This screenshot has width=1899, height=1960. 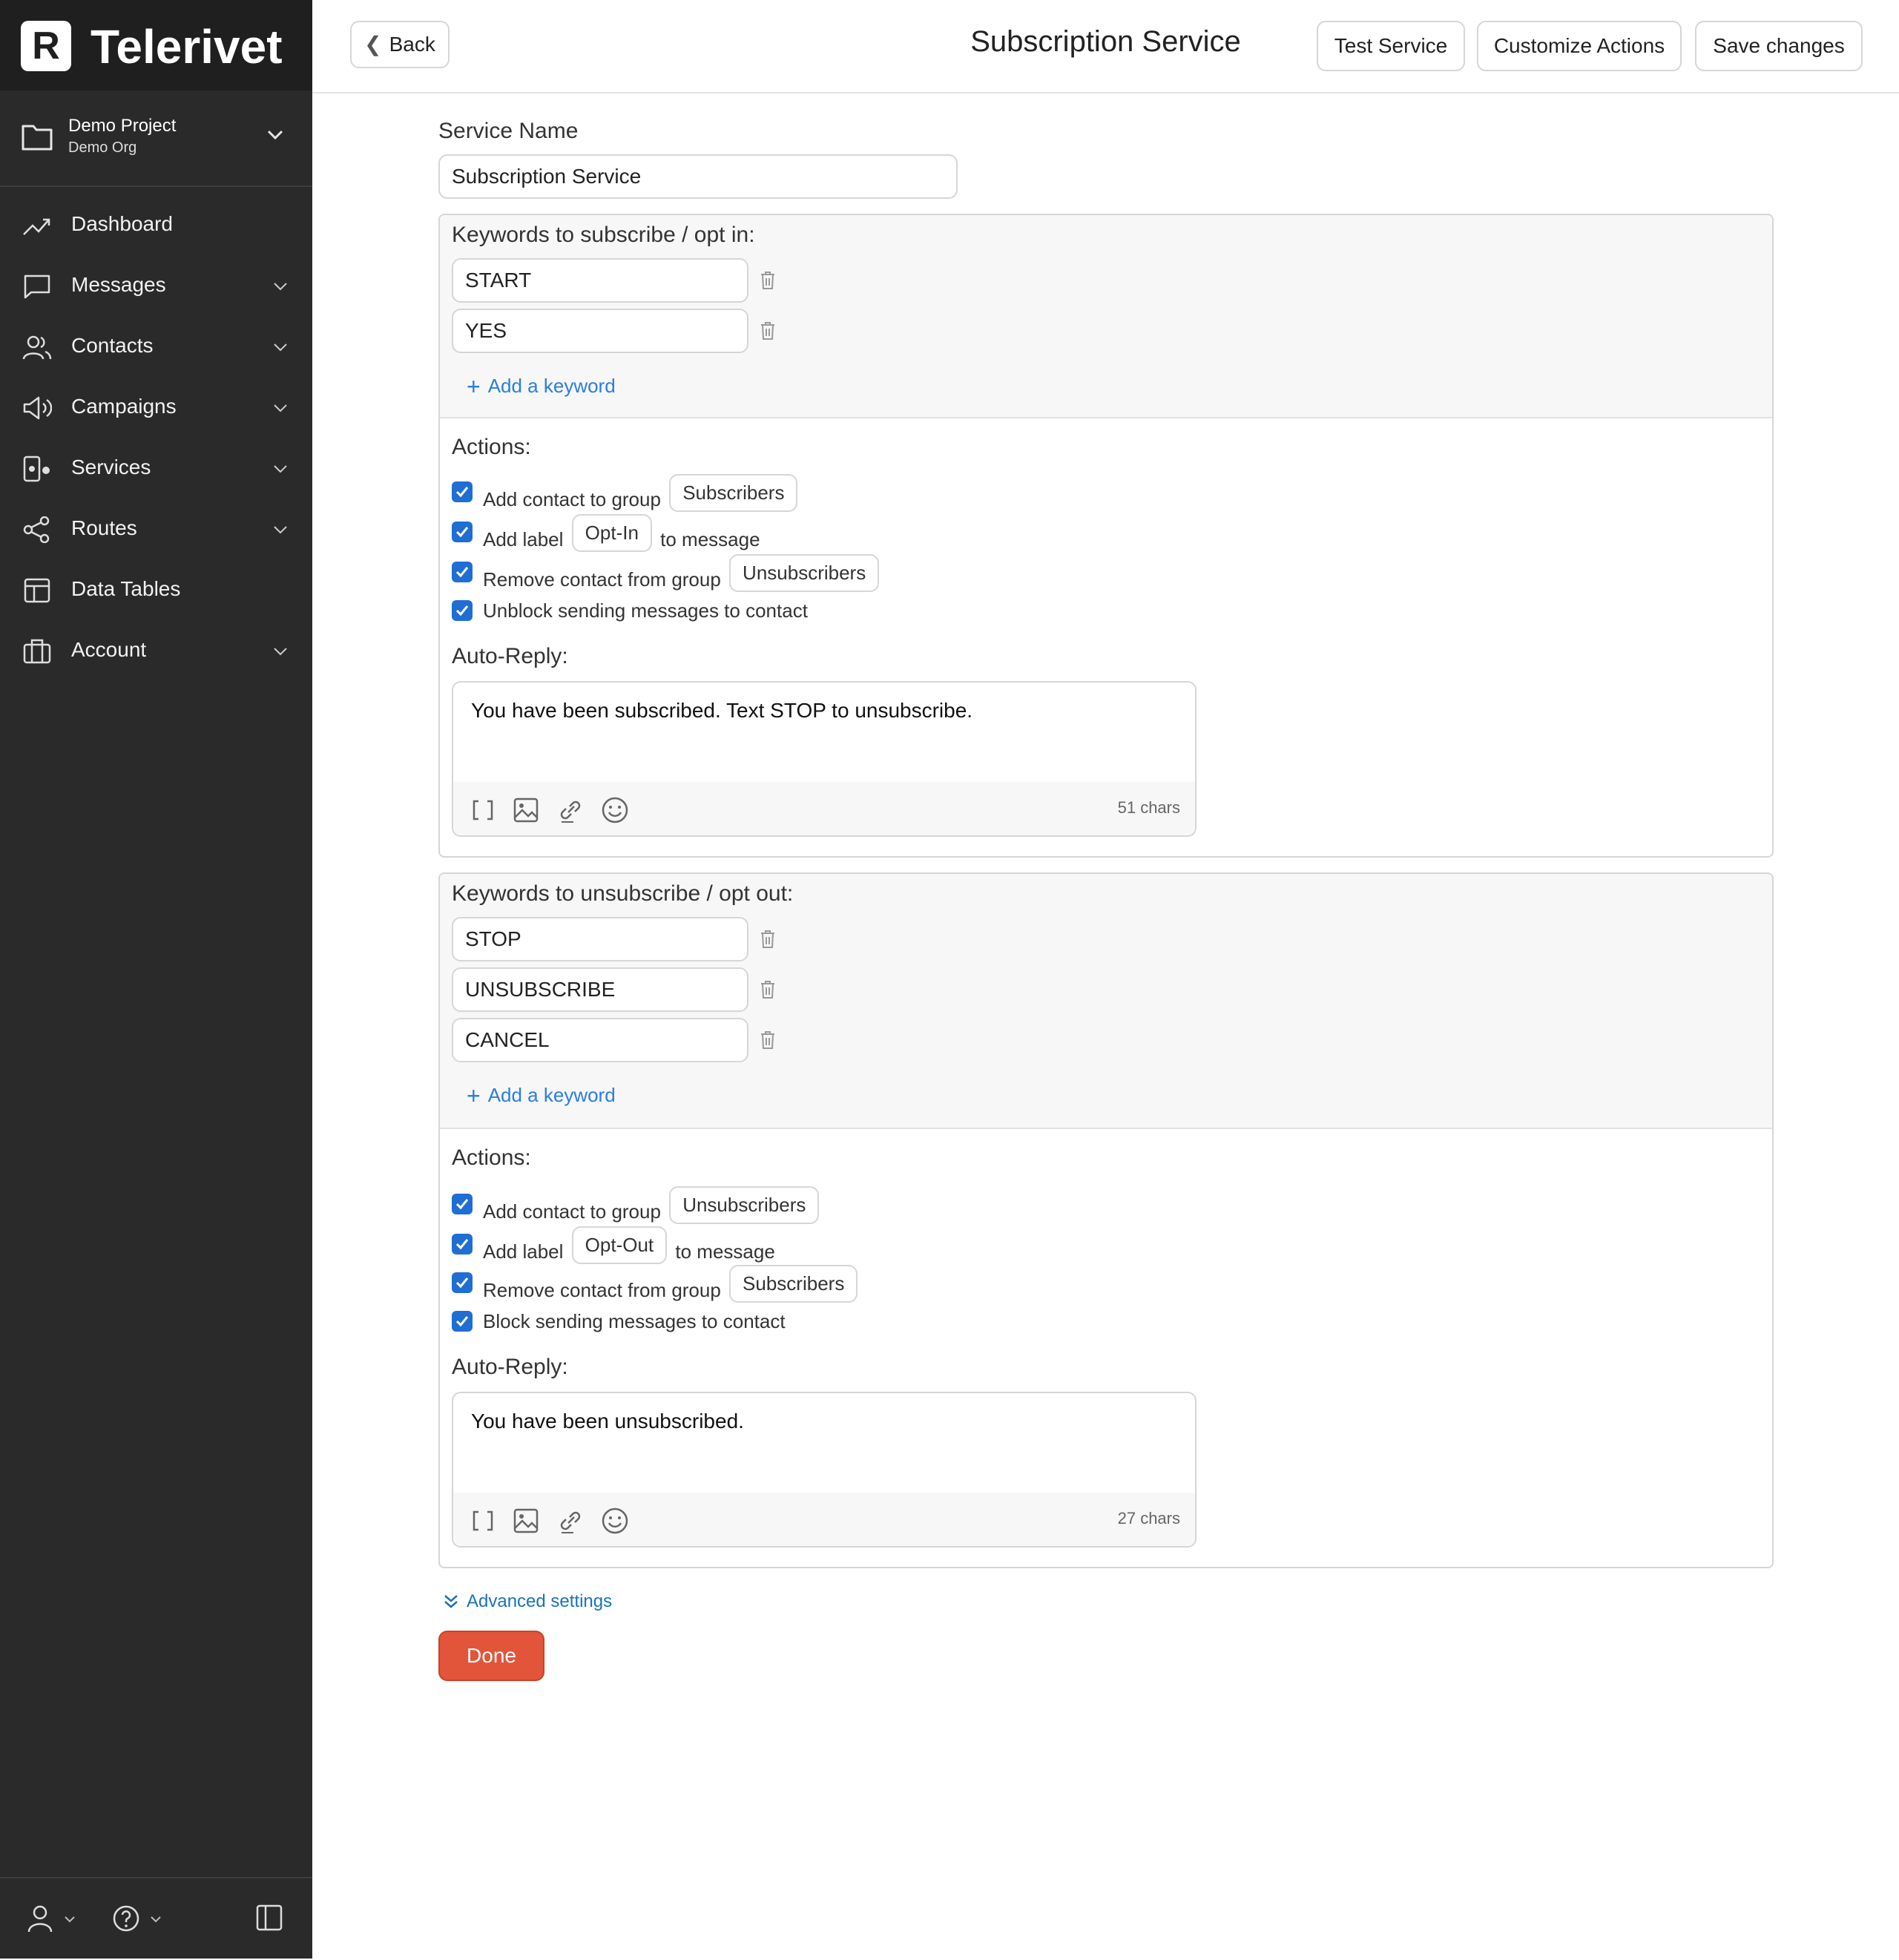 I want to click on briefcase-icon, so click(x=37, y=652).